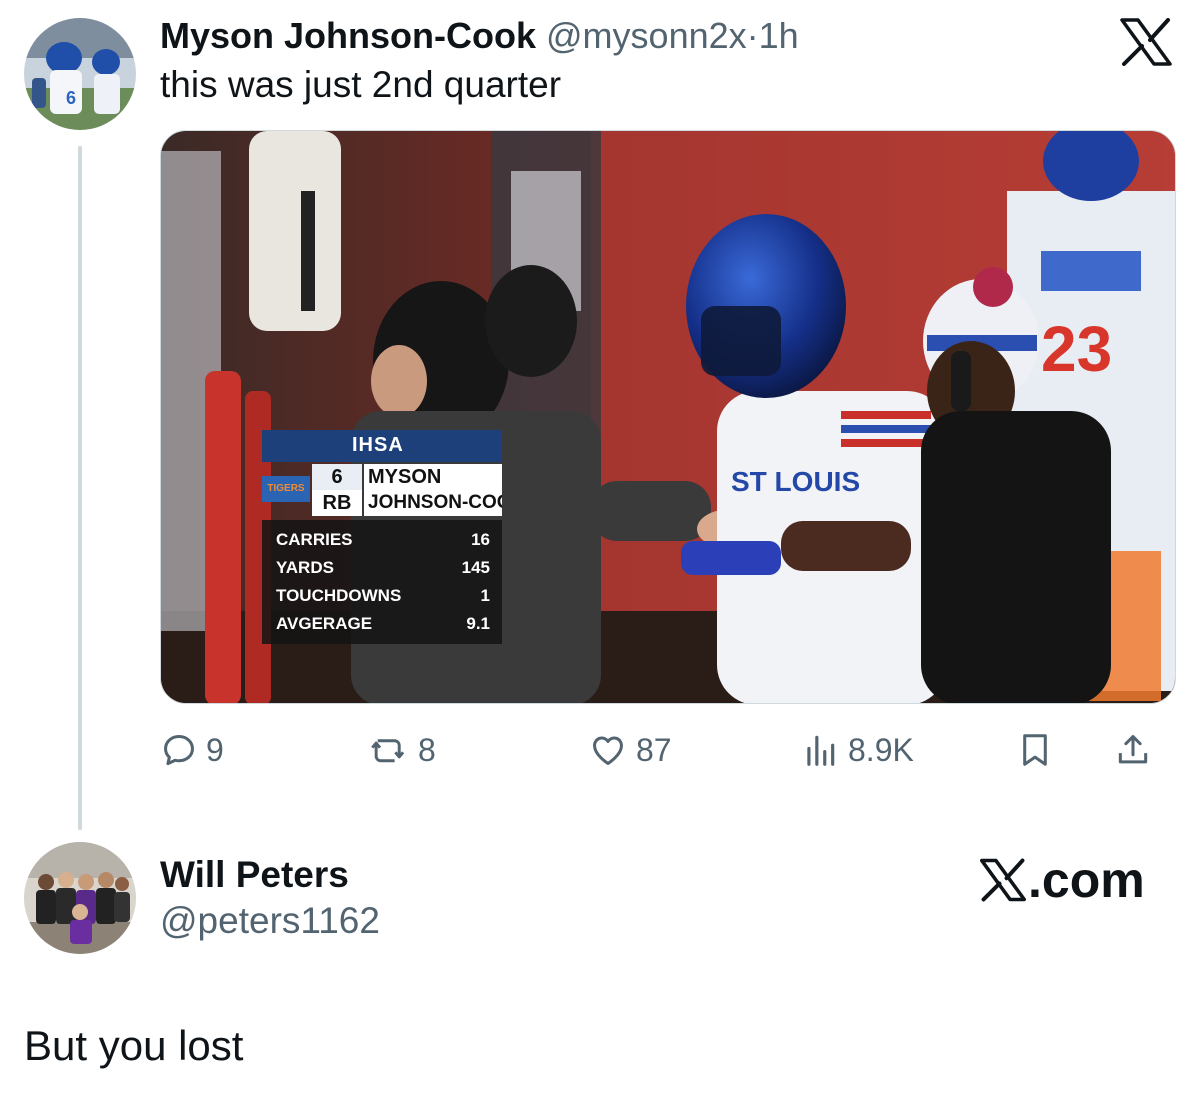  I want to click on tweet-action-bar: 9 8 87 8.9K, so click(668, 750).